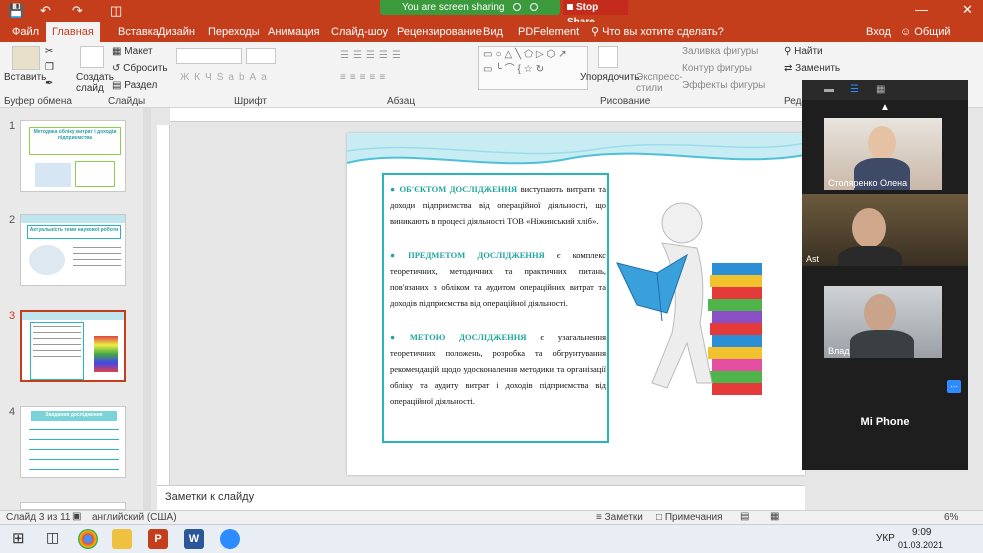 This screenshot has height=553, width=983. Describe the element at coordinates (194, 539) in the screenshot. I see `word-icon: W` at that location.